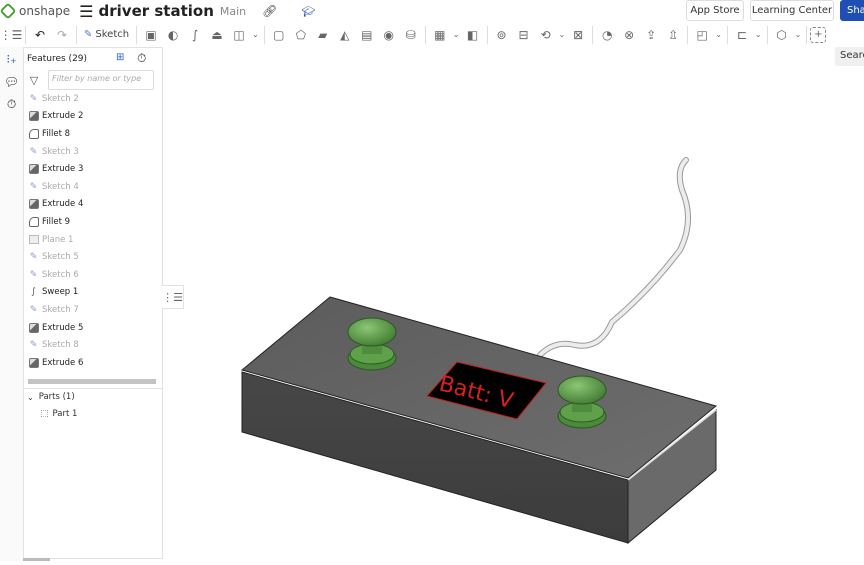 This screenshot has width=864, height=565. What do you see at coordinates (524, 35) in the screenshot?
I see `split-icon: ⊟` at bounding box center [524, 35].